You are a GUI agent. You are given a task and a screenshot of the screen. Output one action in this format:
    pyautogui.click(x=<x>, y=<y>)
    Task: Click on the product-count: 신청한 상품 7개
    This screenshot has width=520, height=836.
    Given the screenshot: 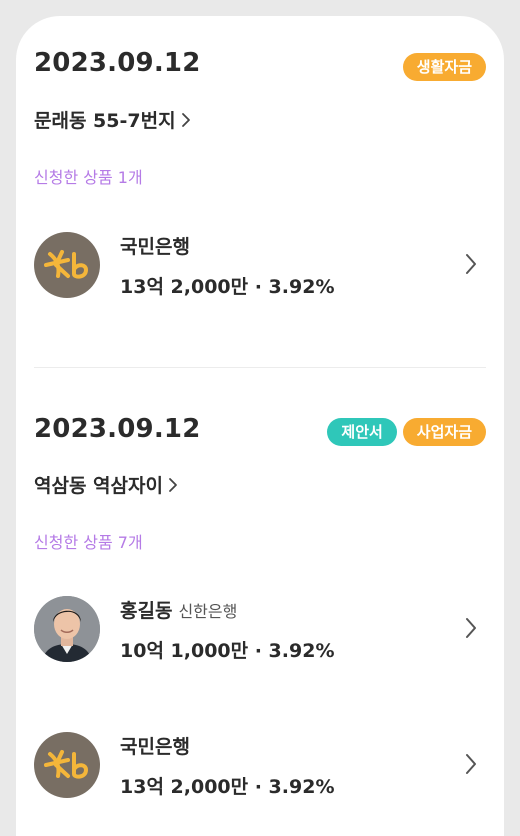 What is the action you would take?
    pyautogui.click(x=88, y=542)
    